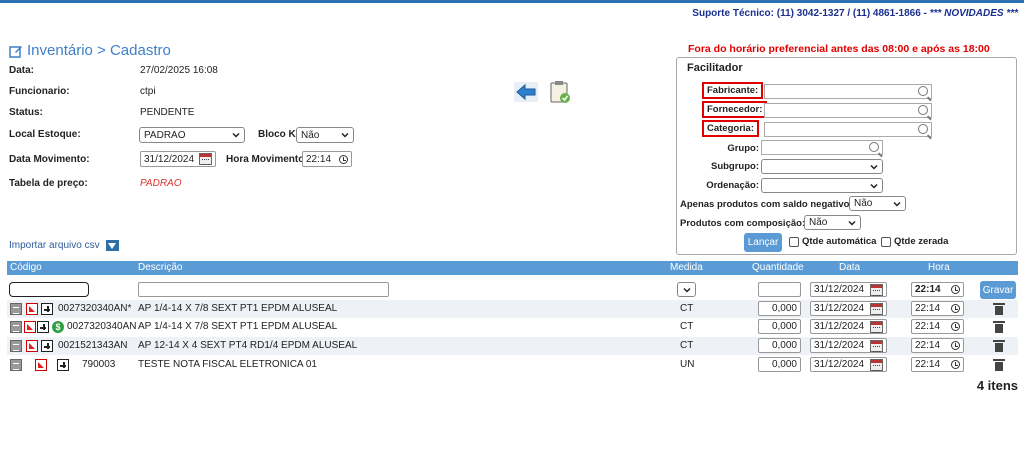 The image size is (1024, 464). I want to click on clipboard-check-icon, so click(560, 92).